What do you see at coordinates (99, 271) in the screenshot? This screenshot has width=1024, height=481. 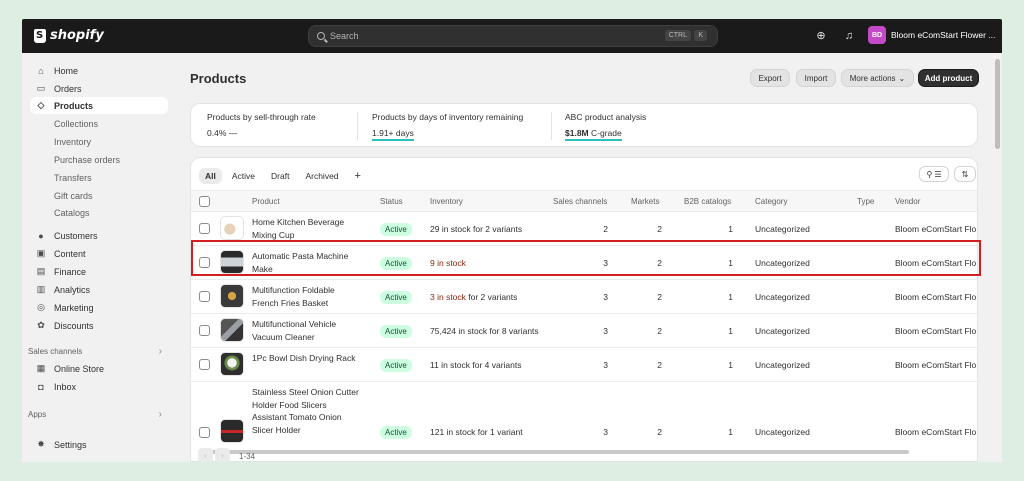 I see `sidebar-item-finance: ▤ Finance` at bounding box center [99, 271].